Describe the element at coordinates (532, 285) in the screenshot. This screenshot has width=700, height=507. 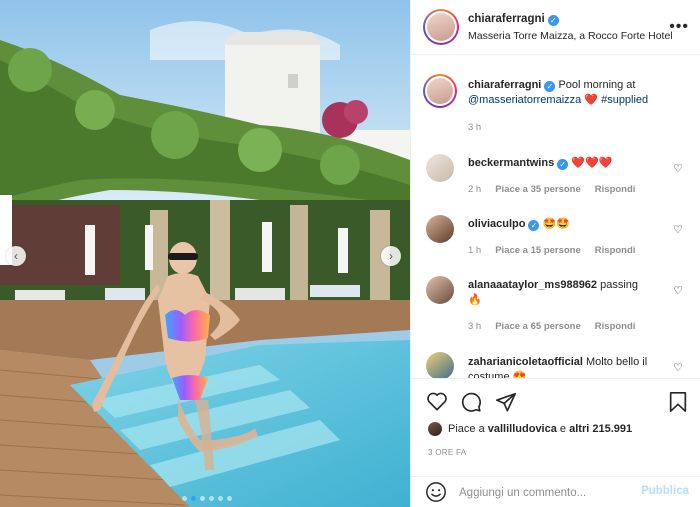
I see `commenter-username: alanaaataylor_ms988962` at that location.